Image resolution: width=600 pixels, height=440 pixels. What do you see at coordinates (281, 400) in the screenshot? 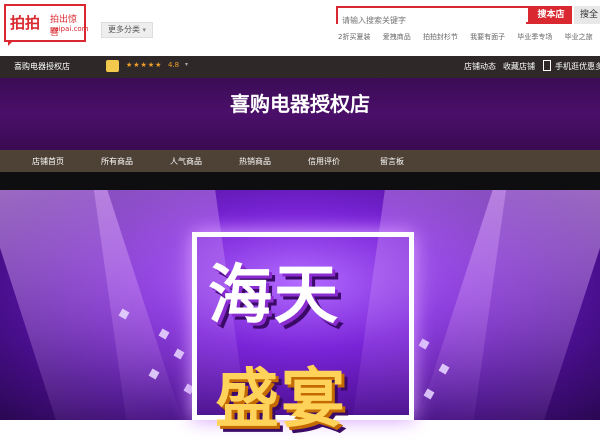
I see `hero-headline-bottom: 盛宴` at bounding box center [281, 400].